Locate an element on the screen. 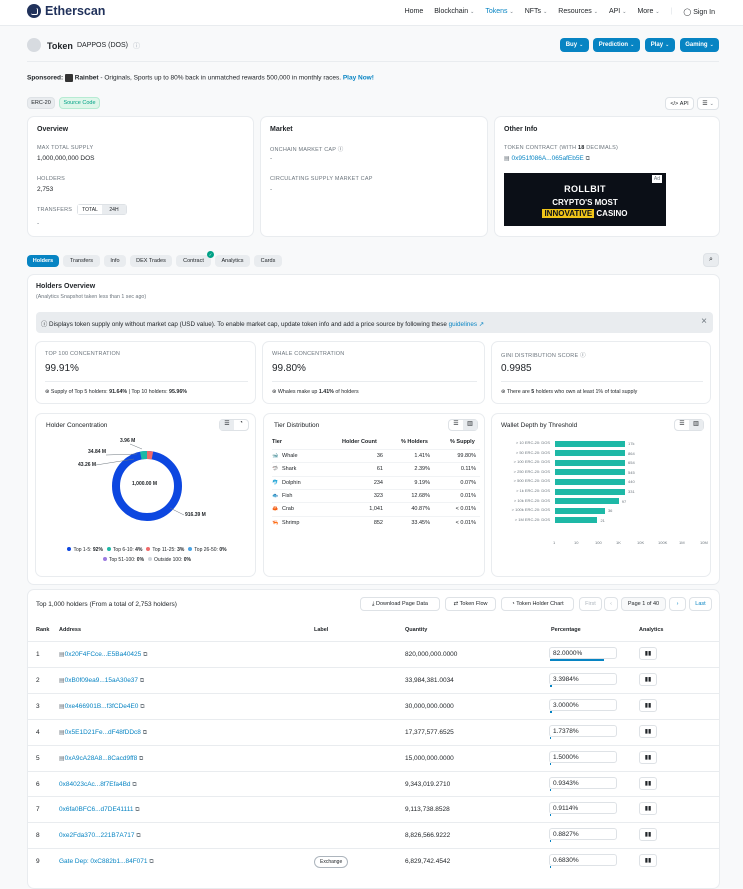  api-button: </> API is located at coordinates (679, 103).